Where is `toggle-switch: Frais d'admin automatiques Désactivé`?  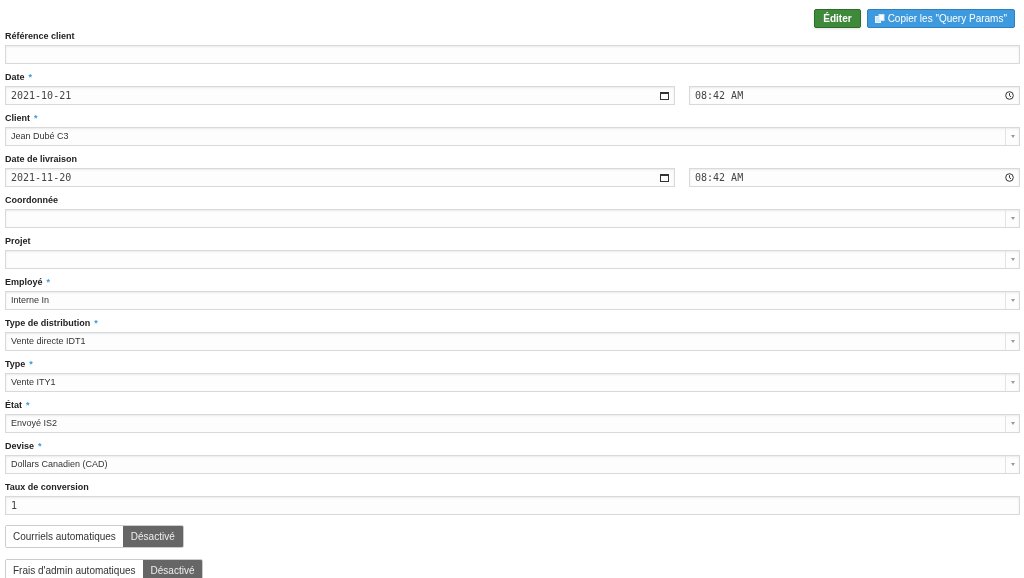 toggle-switch: Frais d'admin automatiques Désactivé is located at coordinates (104, 568).